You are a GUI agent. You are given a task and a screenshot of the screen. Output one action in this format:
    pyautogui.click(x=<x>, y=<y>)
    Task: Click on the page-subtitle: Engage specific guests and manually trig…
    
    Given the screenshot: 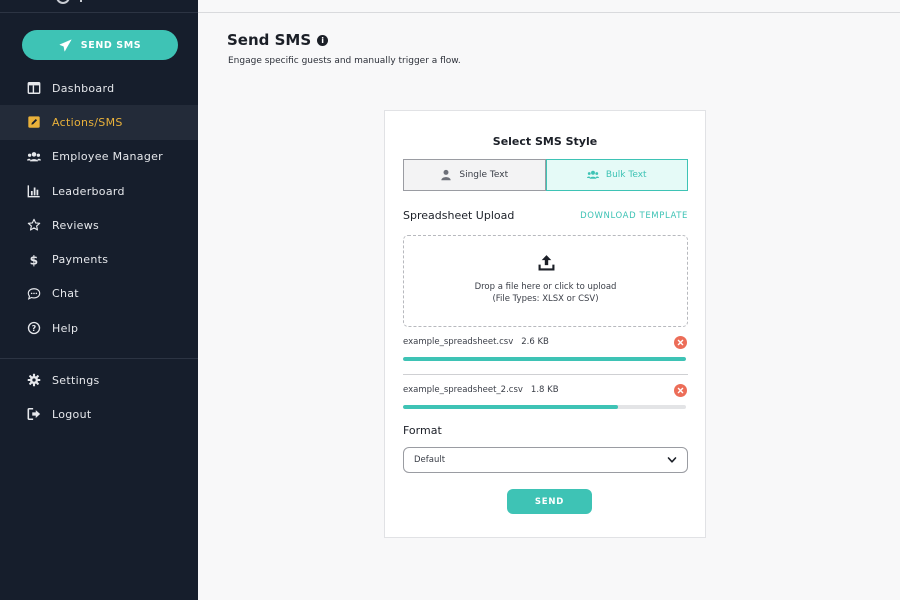 What is the action you would take?
    pyautogui.click(x=344, y=61)
    